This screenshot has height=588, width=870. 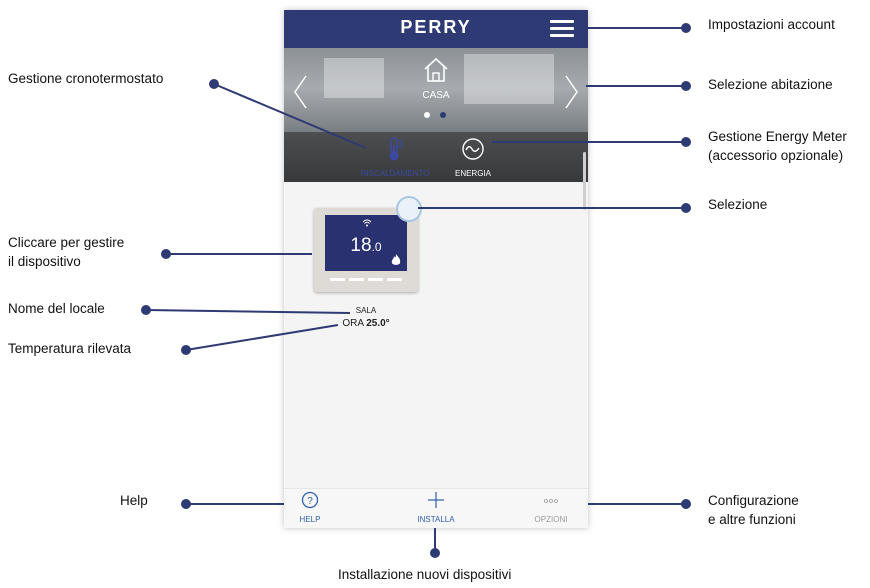 I want to click on hamburger-icon, so click(x=562, y=21).